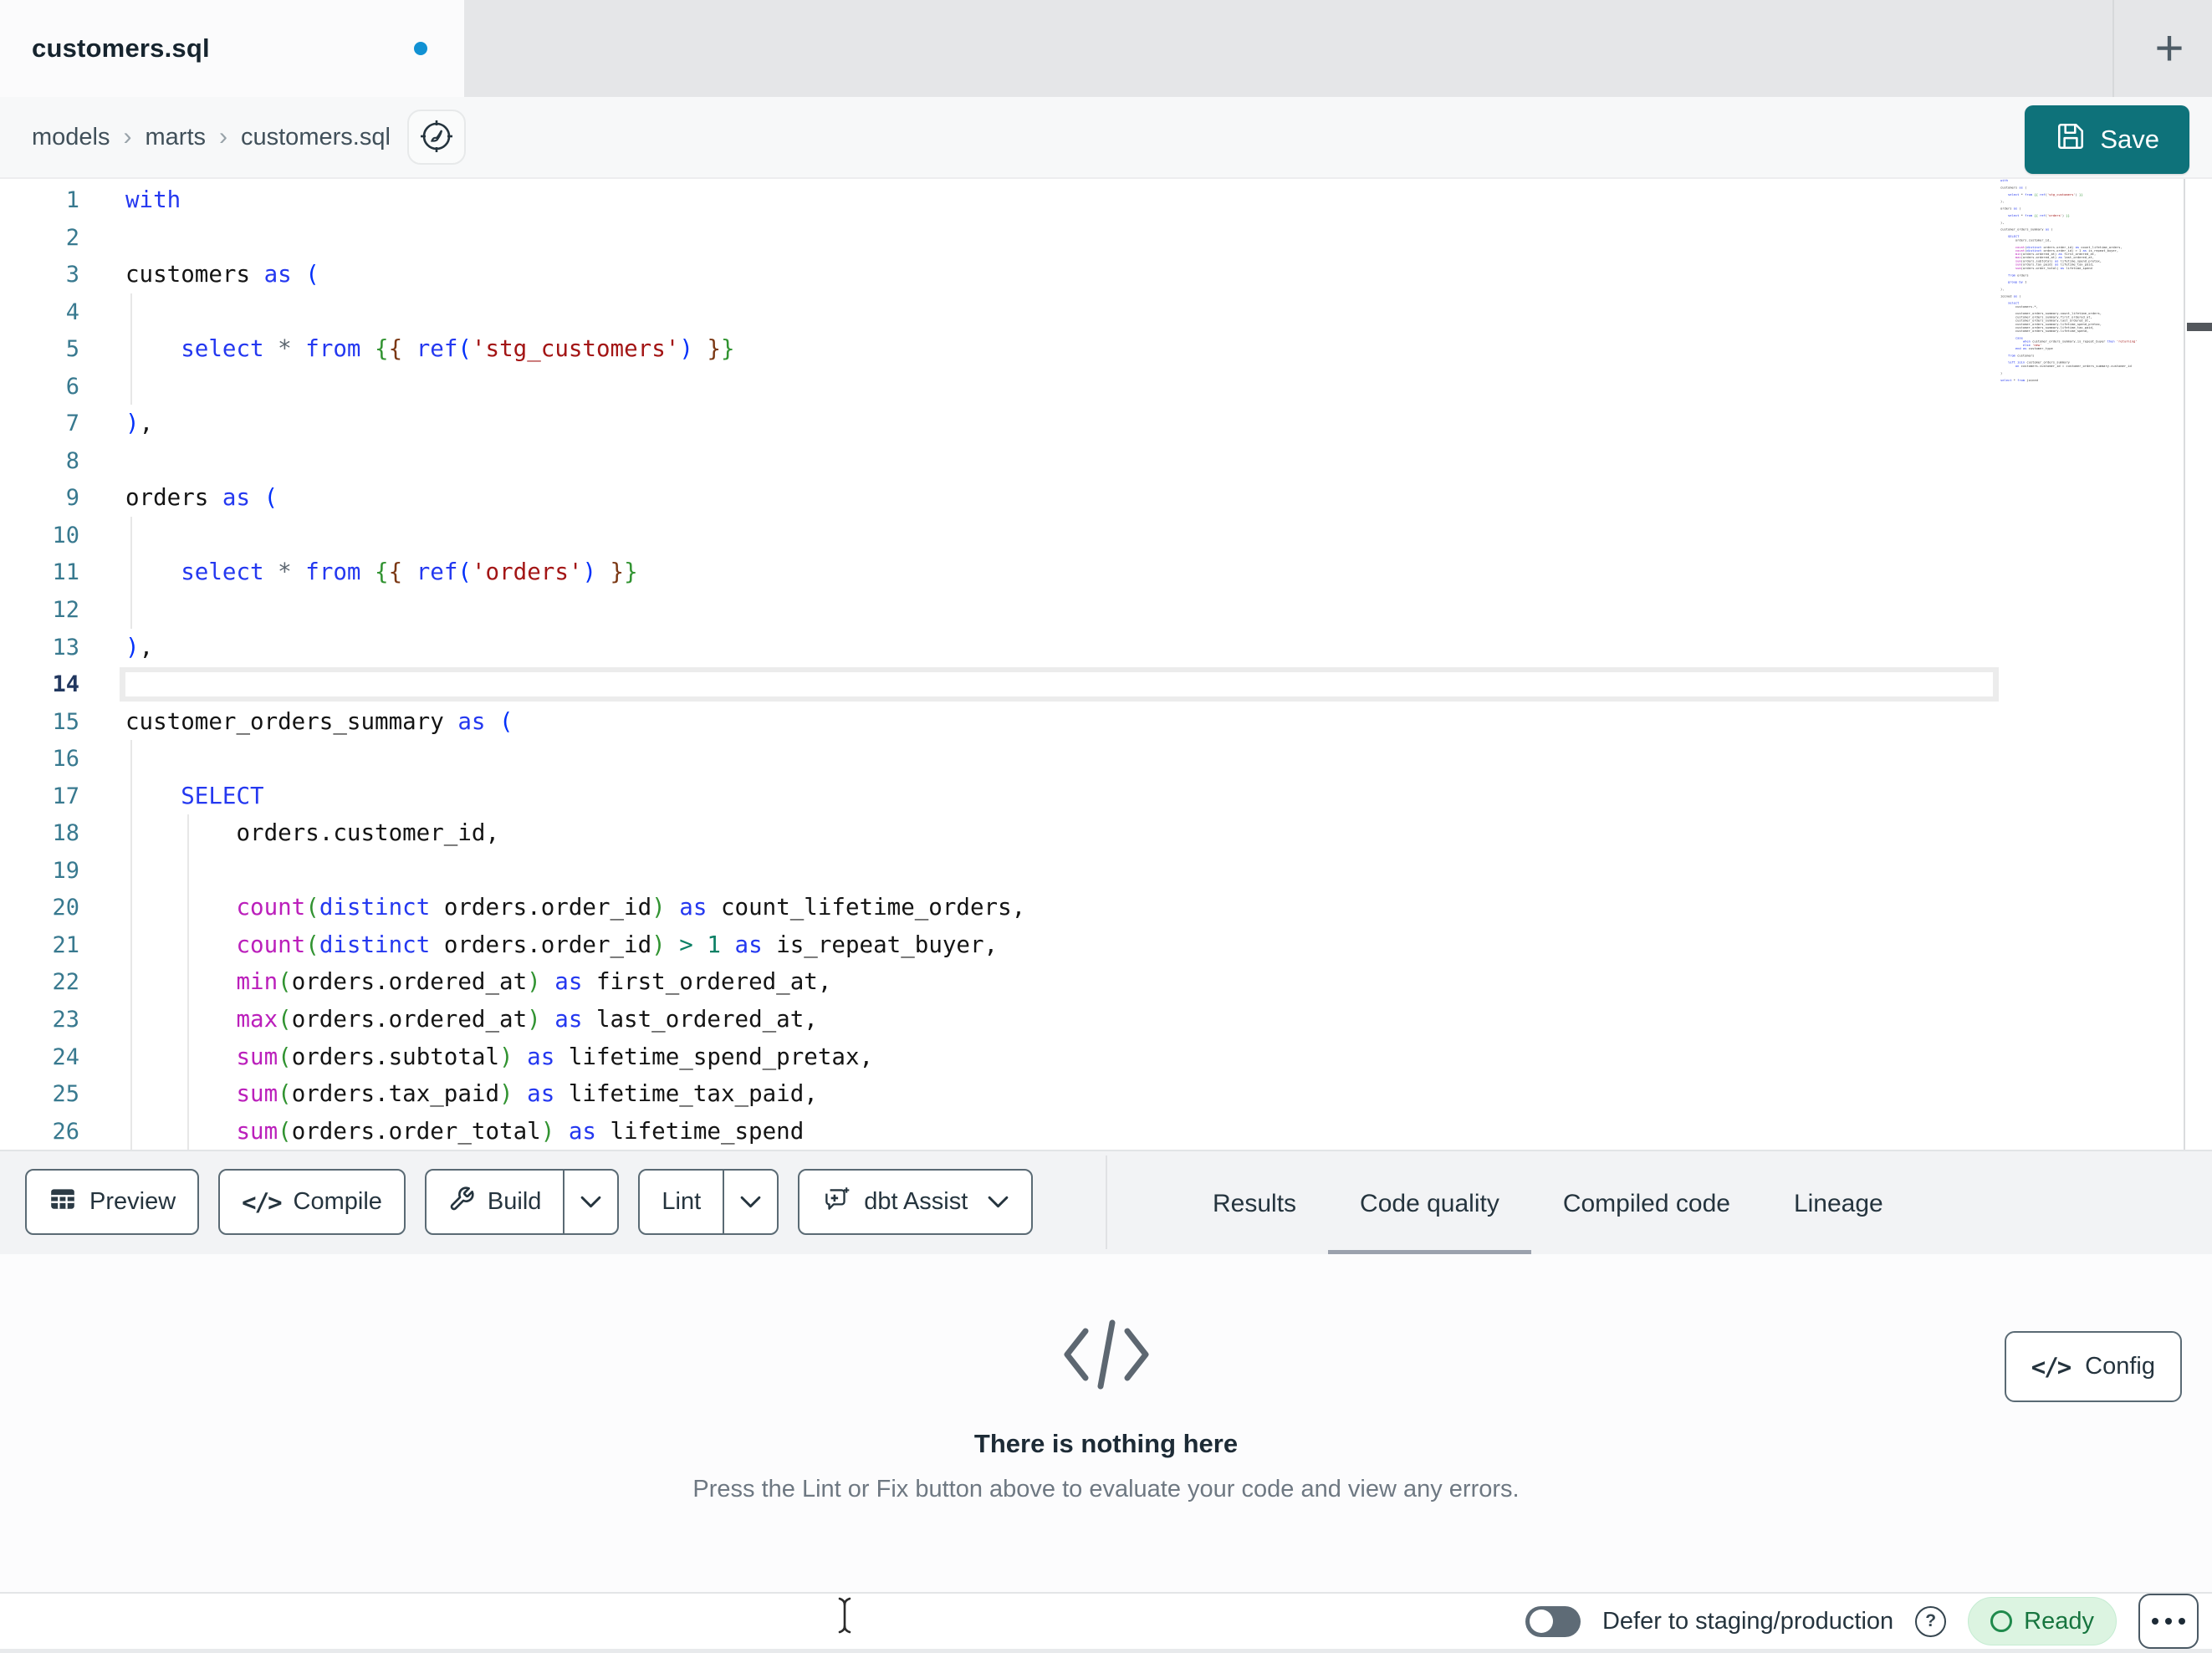 This screenshot has height=1653, width=2212. What do you see at coordinates (66, 1020) in the screenshot?
I see `line-number: 23` at bounding box center [66, 1020].